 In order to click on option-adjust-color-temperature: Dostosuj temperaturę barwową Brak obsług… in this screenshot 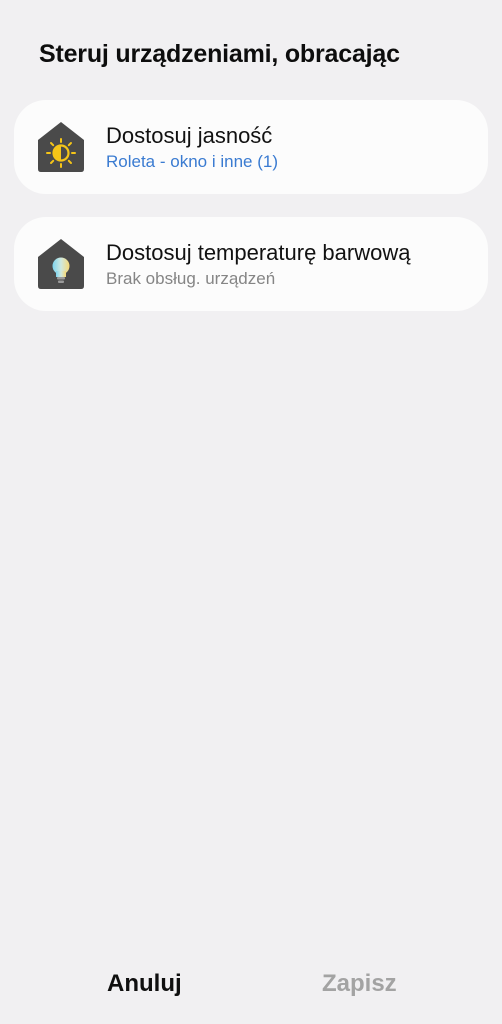, I will do `click(251, 264)`.